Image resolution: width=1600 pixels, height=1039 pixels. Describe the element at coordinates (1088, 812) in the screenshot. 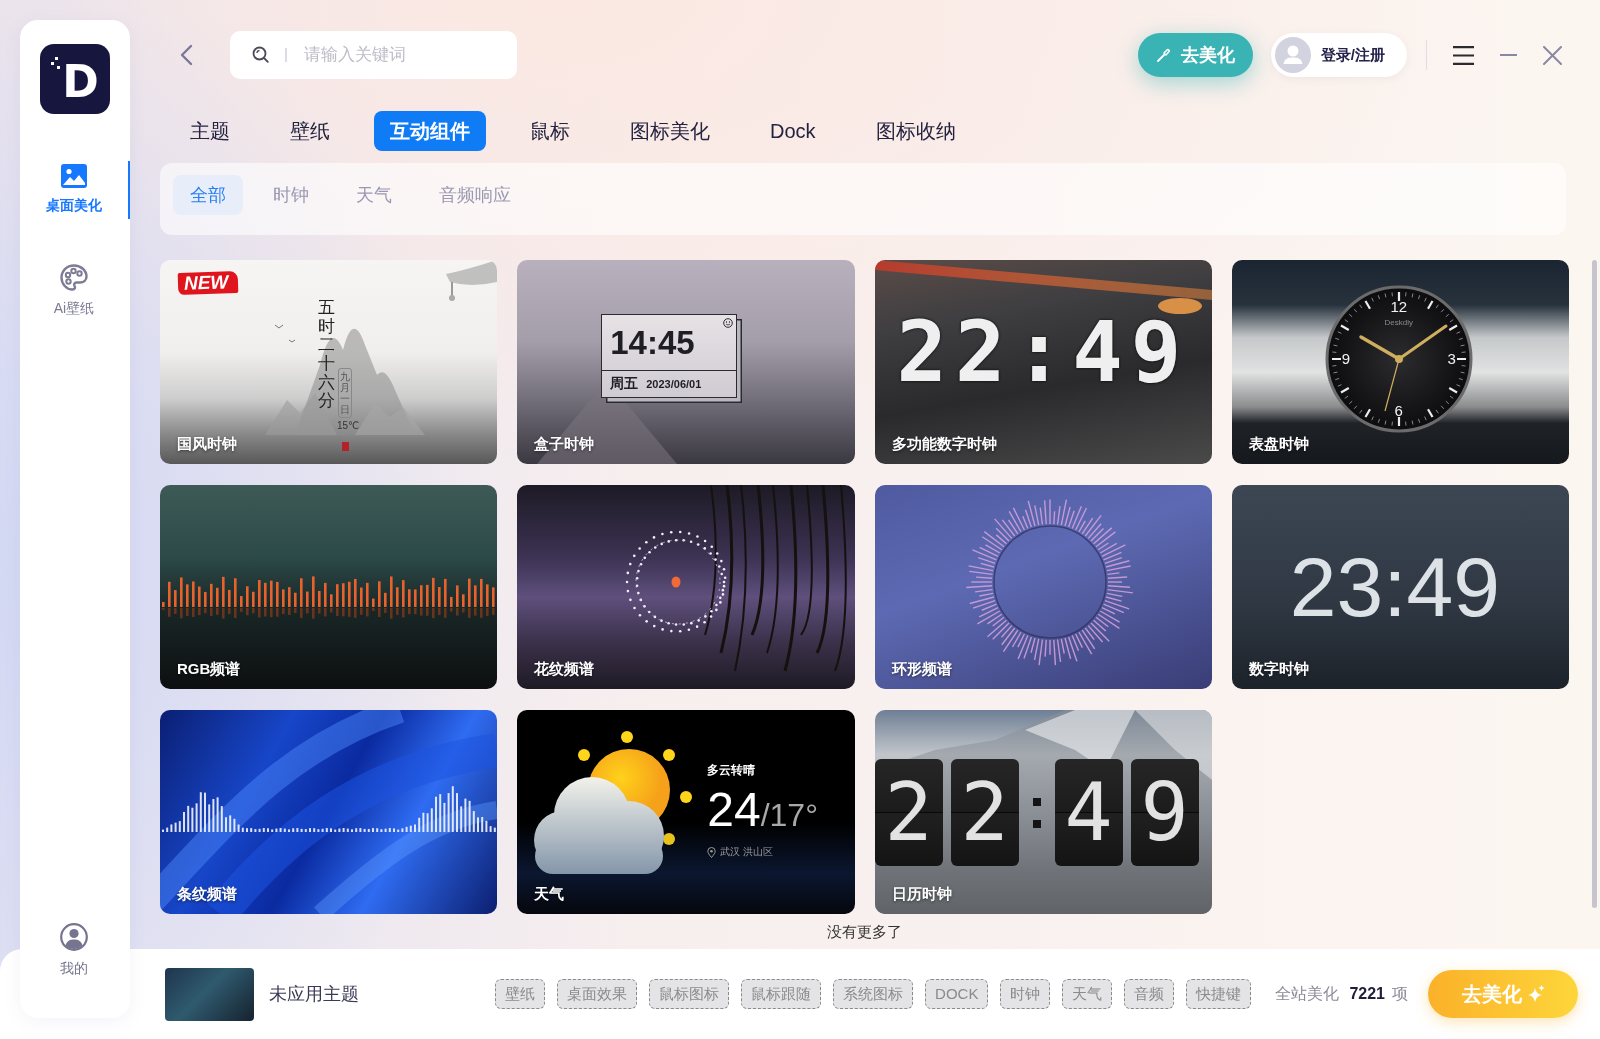

I see `flip-digit: 4` at that location.